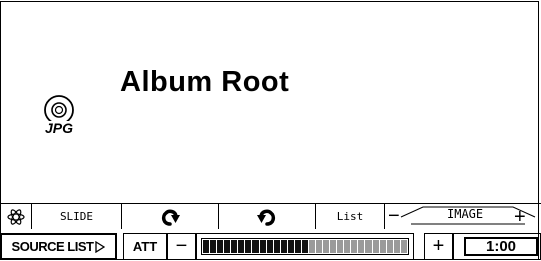 The width and height of the screenshot is (541, 261). I want to click on source-list-button: SOURCE LIST, so click(58, 246).